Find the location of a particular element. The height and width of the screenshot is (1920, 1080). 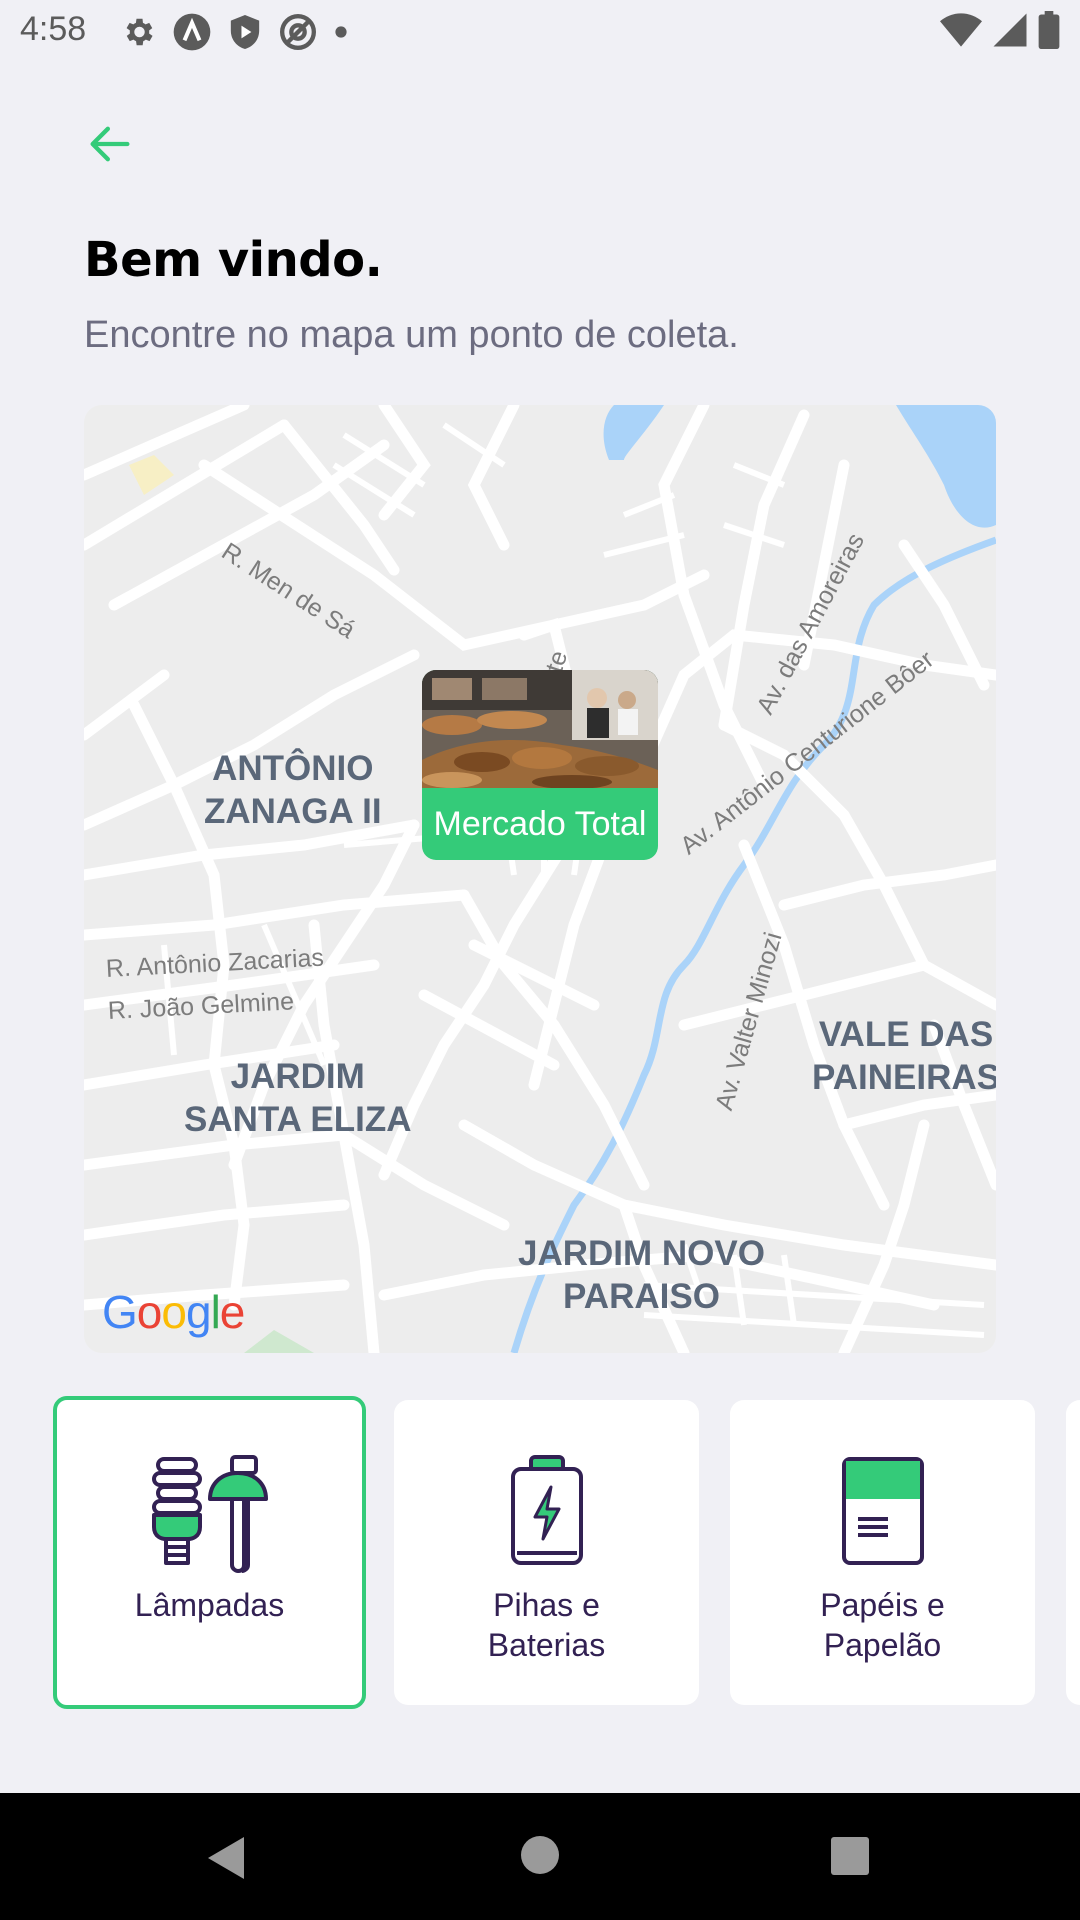

item-label-line: Pihas e is located at coordinates (546, 1605).